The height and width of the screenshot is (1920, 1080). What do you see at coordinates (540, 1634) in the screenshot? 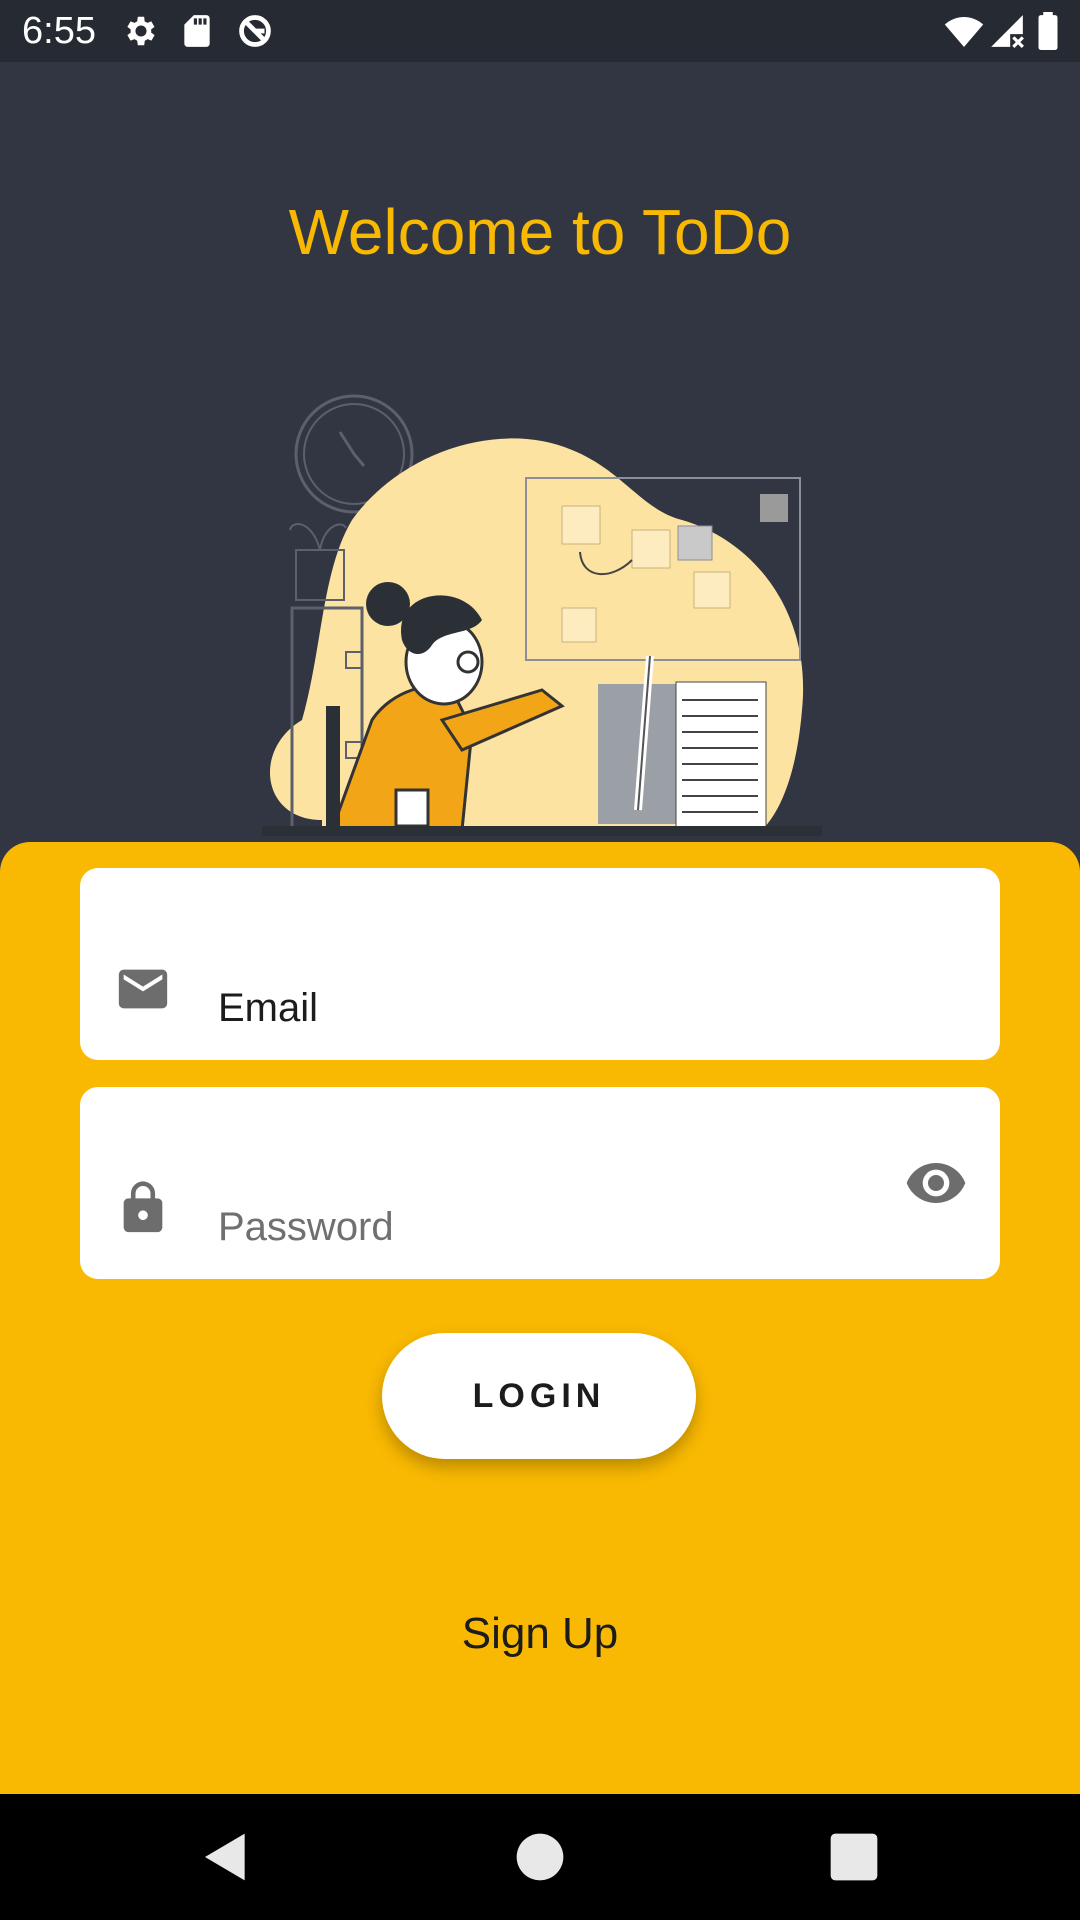
I see `signup-link: Sign Up` at bounding box center [540, 1634].